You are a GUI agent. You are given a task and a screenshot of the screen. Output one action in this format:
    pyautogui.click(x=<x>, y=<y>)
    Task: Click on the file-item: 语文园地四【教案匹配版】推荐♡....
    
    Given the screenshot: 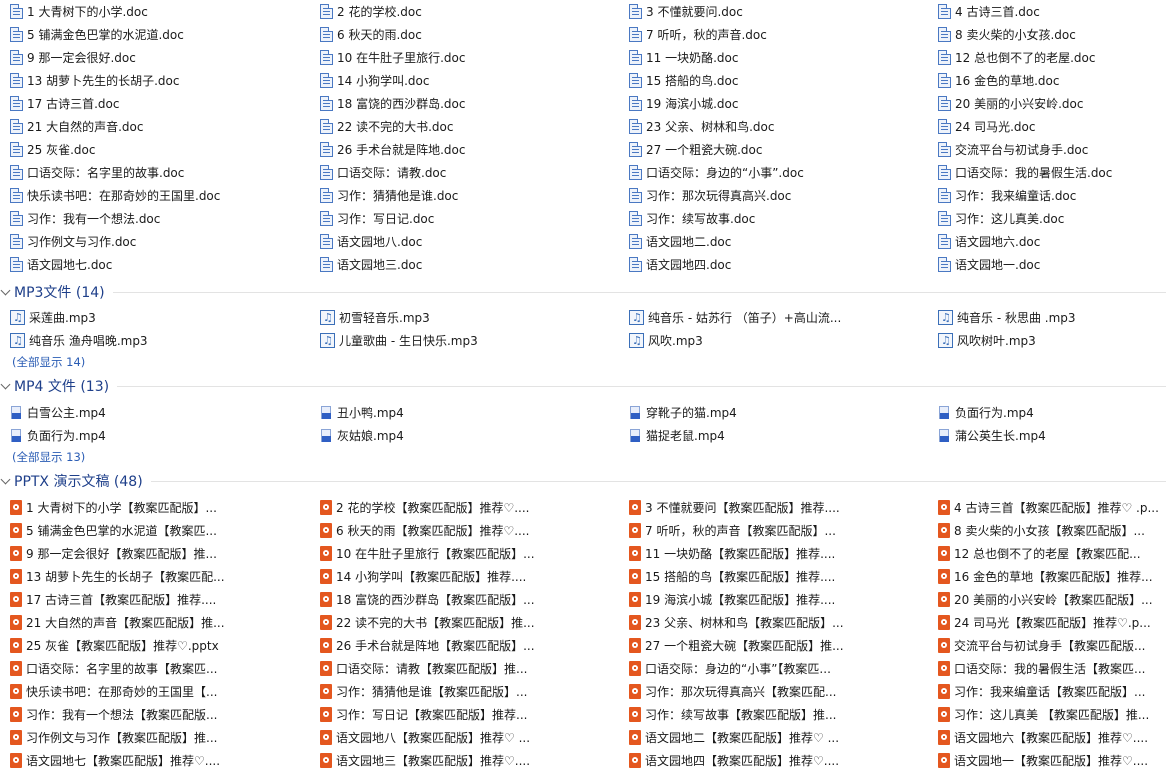 What is the action you would take?
    pyautogui.click(x=779, y=760)
    